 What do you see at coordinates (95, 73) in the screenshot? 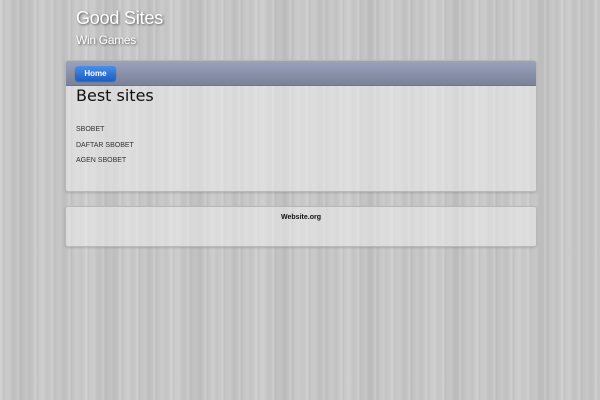
I see `nav-home-button: Home` at bounding box center [95, 73].